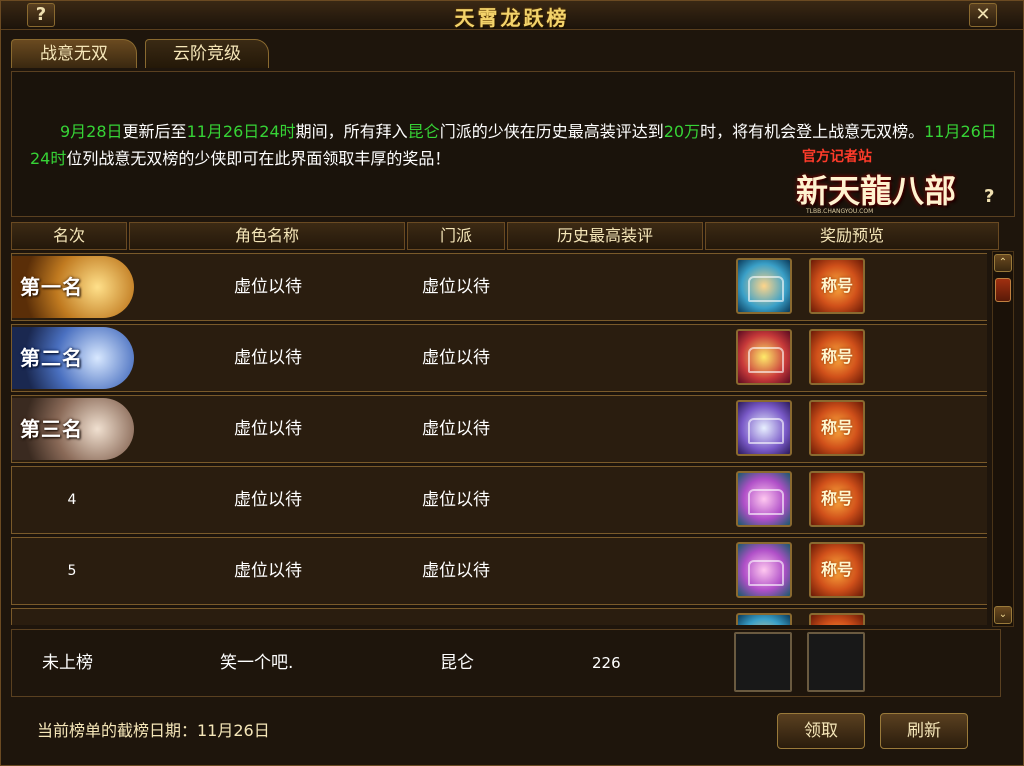  I want to click on table-row: 第二名 虚位以待 虚位以待 称号, so click(499, 358).